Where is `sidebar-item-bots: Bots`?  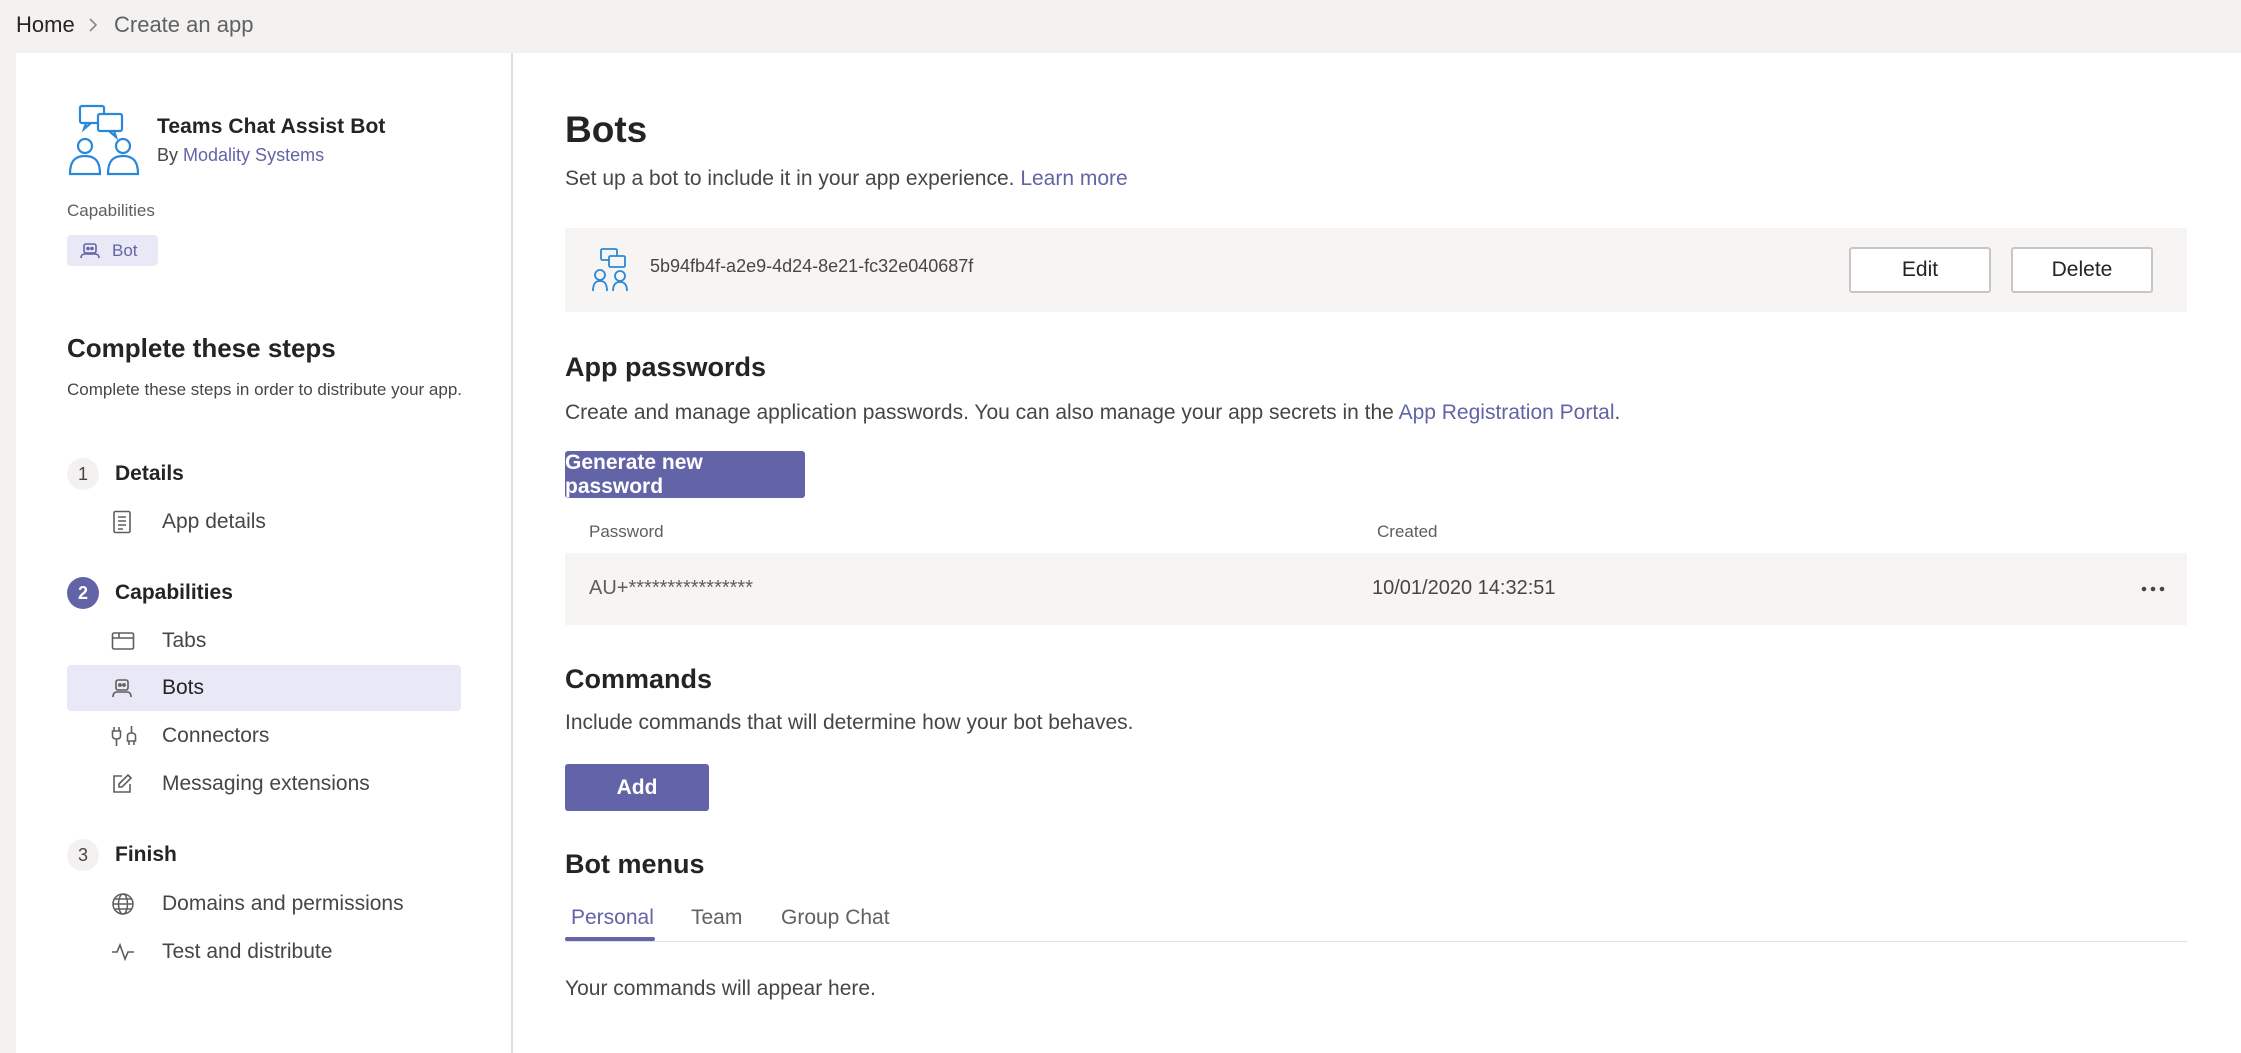 sidebar-item-bots: Bots is located at coordinates (264, 688).